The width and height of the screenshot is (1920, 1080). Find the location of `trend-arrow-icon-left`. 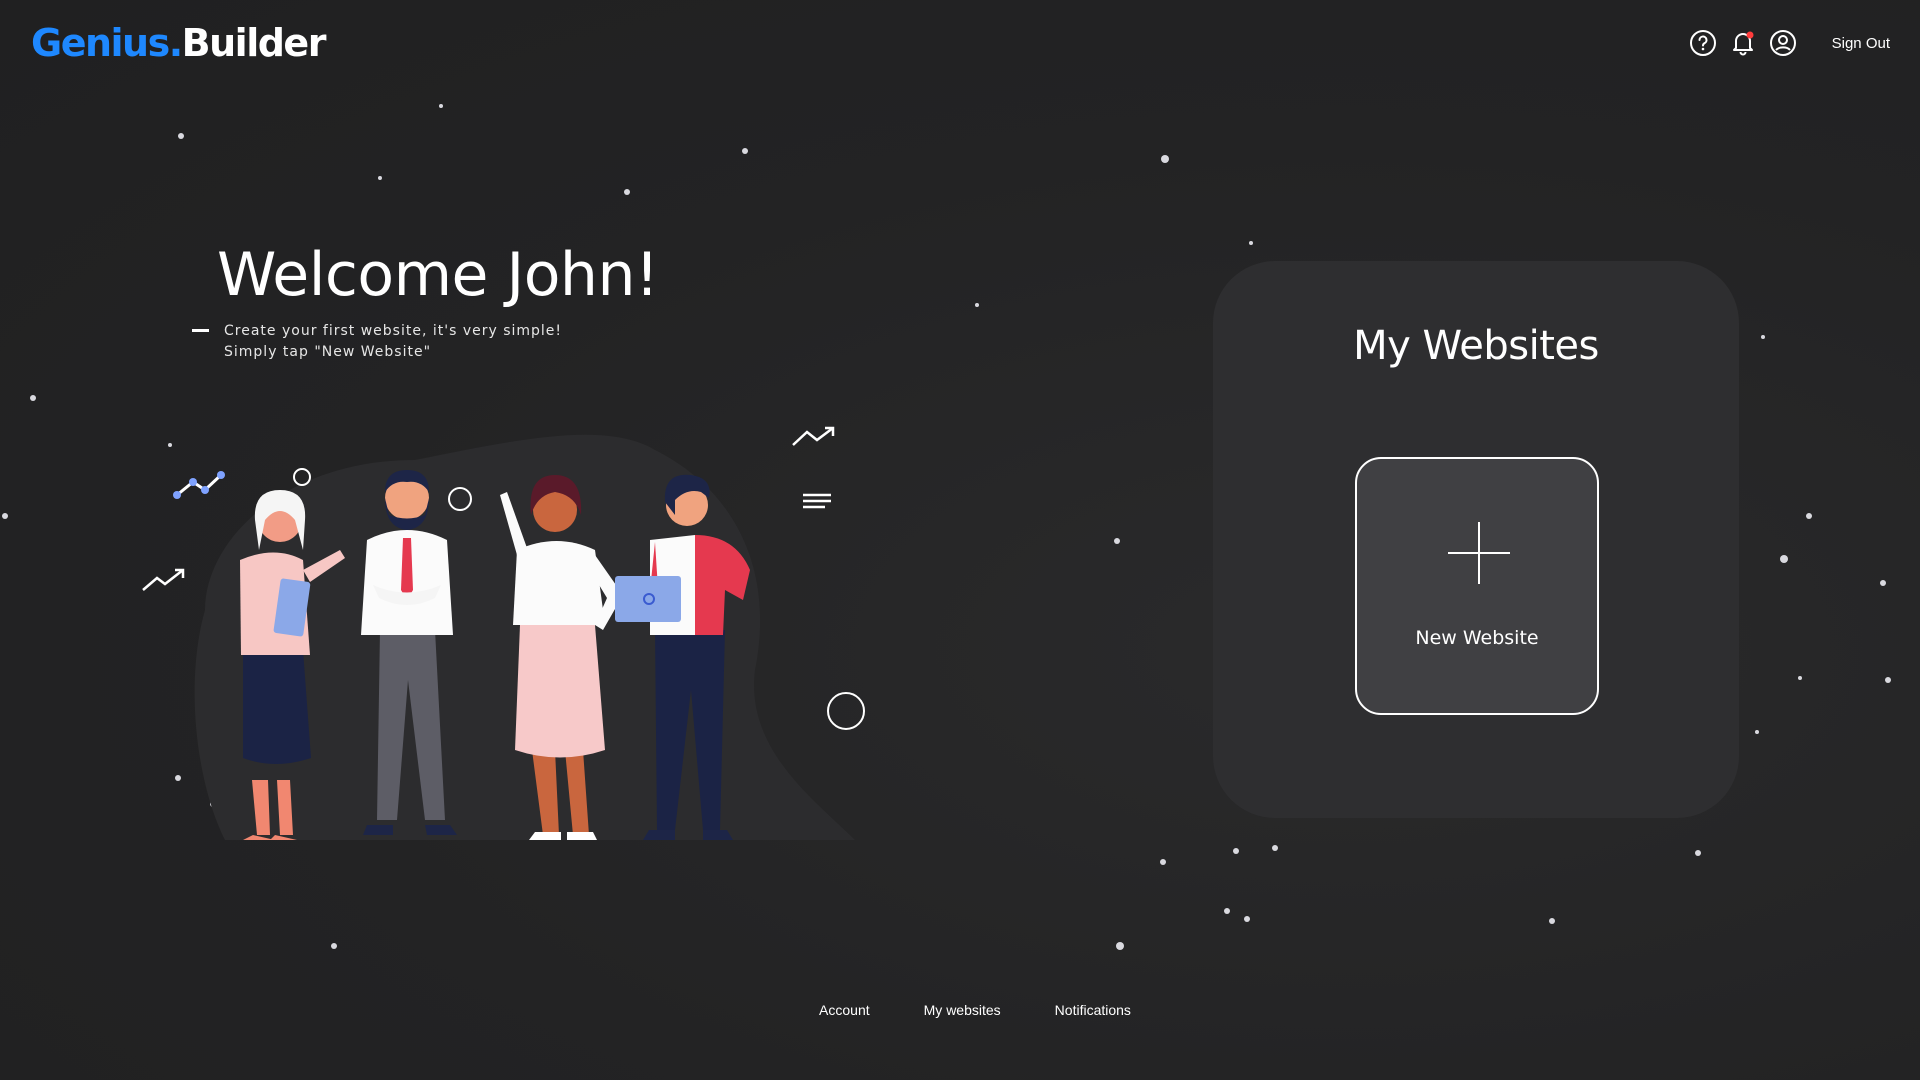

trend-arrow-icon-left is located at coordinates (163, 580).